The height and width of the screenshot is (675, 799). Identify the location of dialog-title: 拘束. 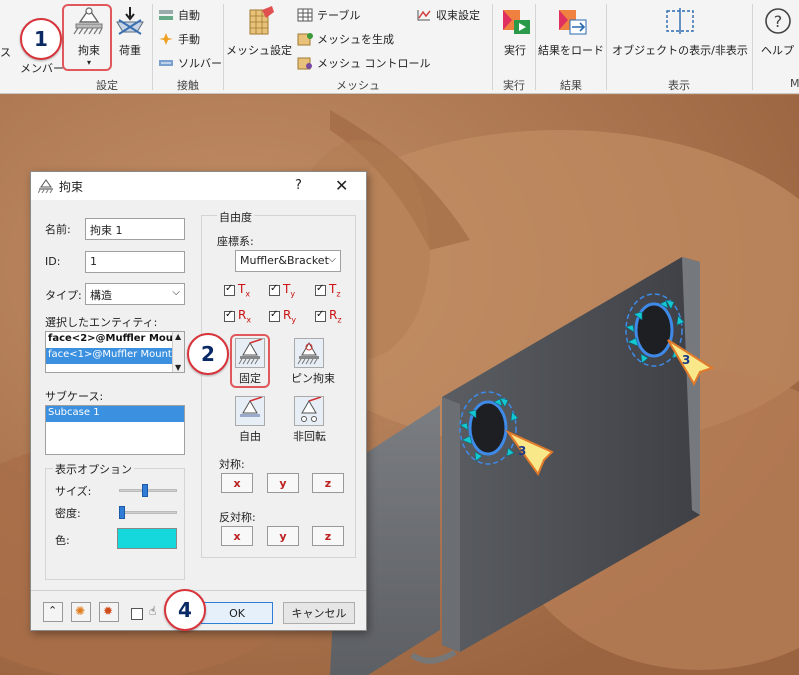
(71, 186).